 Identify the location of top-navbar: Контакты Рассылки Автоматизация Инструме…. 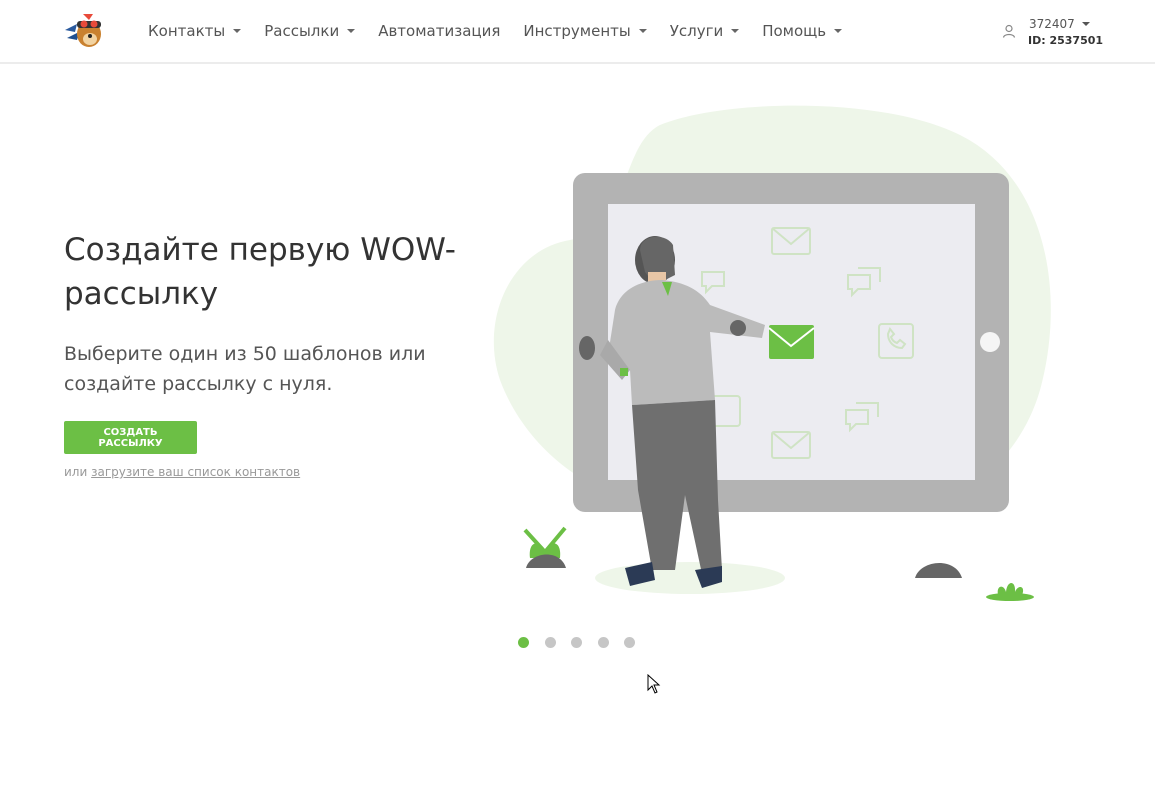
(577, 32).